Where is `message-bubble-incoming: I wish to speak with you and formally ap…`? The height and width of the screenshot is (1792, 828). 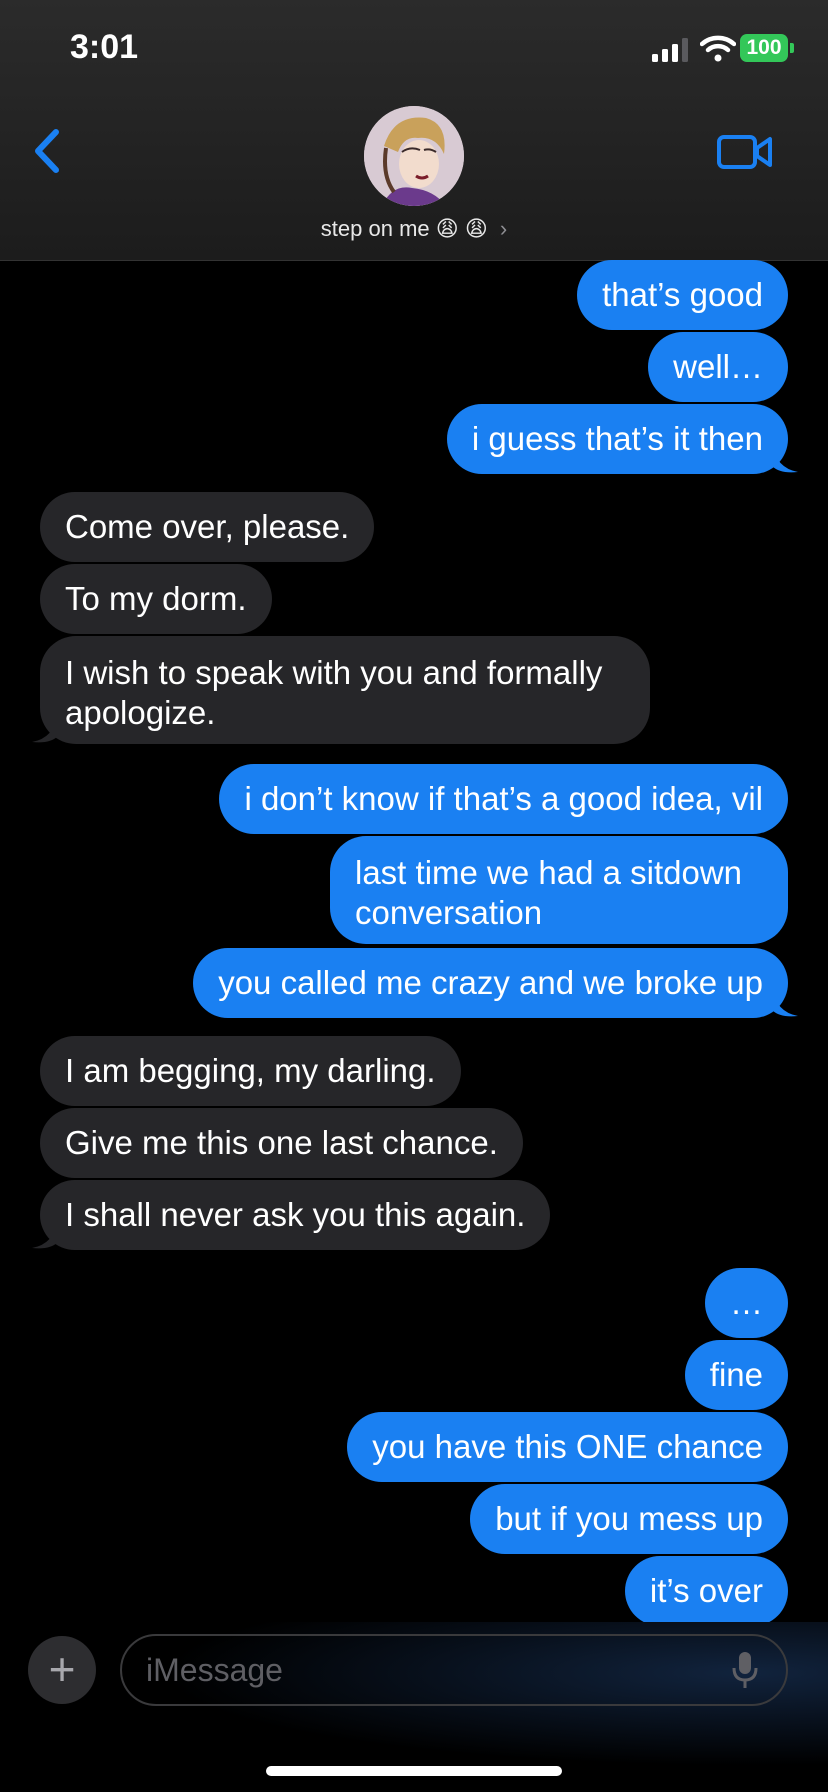 message-bubble-incoming: I wish to speak with you and formally ap… is located at coordinates (345, 690).